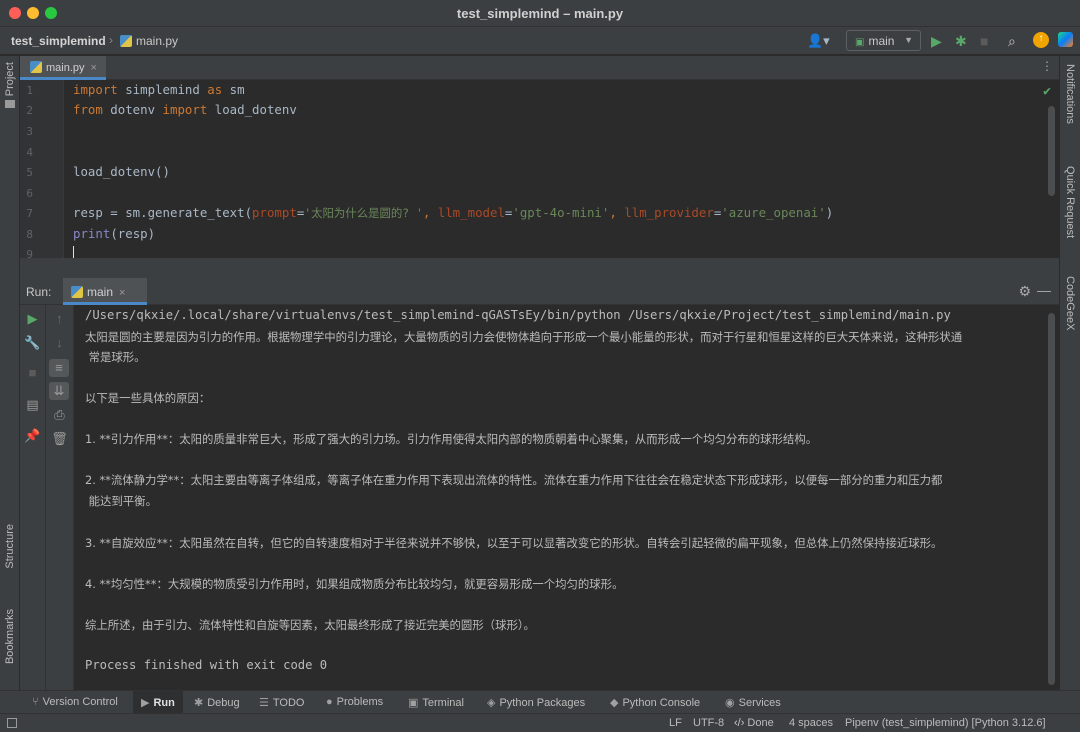 The width and height of the screenshot is (1080, 732). What do you see at coordinates (1051, 151) in the screenshot?
I see `editor-scrollbar` at bounding box center [1051, 151].